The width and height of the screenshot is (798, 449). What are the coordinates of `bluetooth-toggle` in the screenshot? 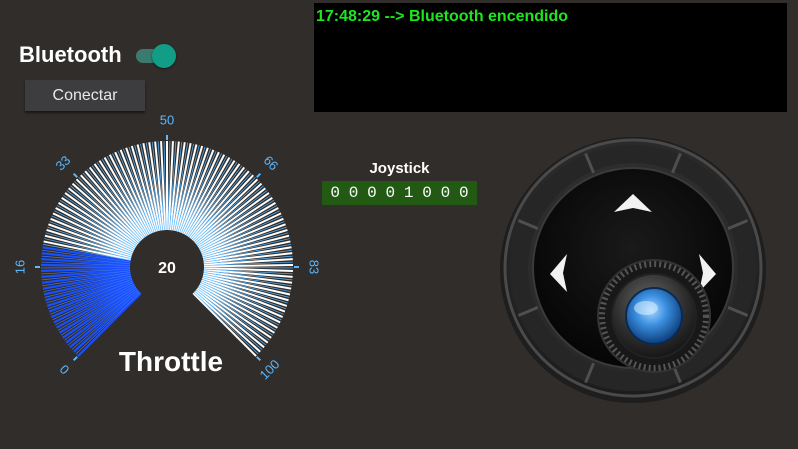 It's located at (156, 55).